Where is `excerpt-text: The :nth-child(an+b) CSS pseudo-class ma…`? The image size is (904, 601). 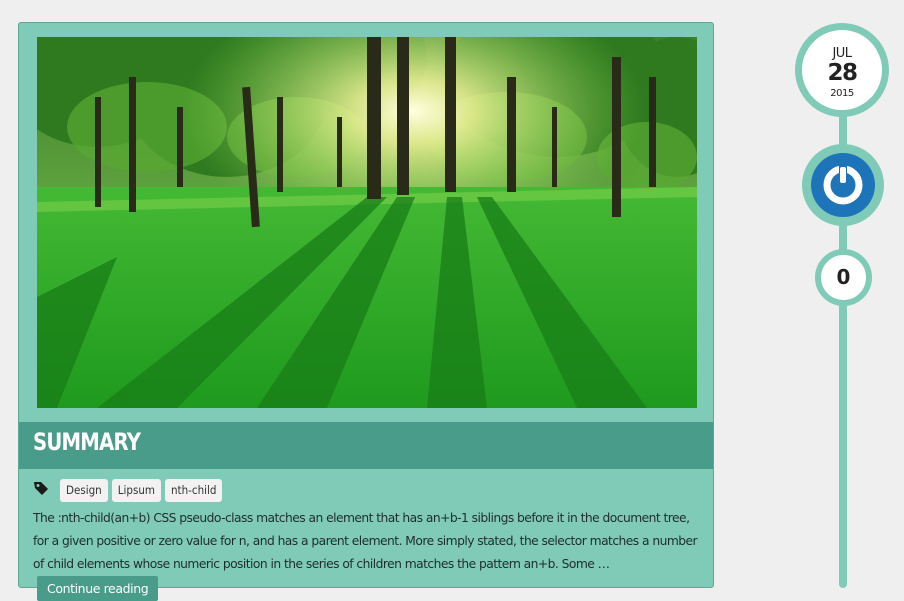 excerpt-text: The :nth-child(an+b) CSS pseudo-class ma… is located at coordinates (365, 541).